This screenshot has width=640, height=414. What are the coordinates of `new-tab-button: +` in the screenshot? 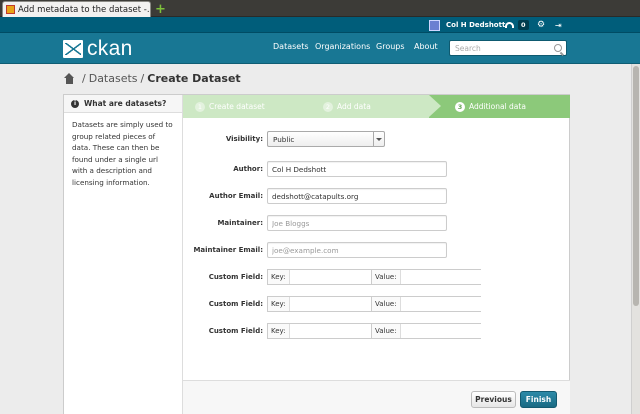 It's located at (160, 9).